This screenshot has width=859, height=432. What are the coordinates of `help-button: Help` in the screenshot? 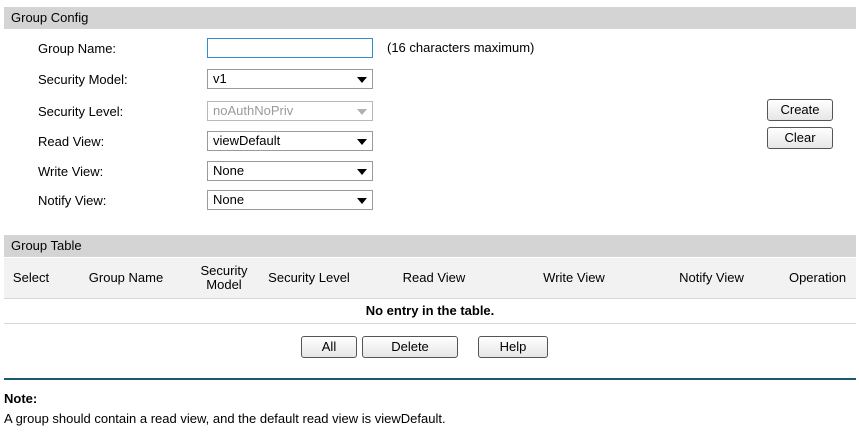 It's located at (513, 347).